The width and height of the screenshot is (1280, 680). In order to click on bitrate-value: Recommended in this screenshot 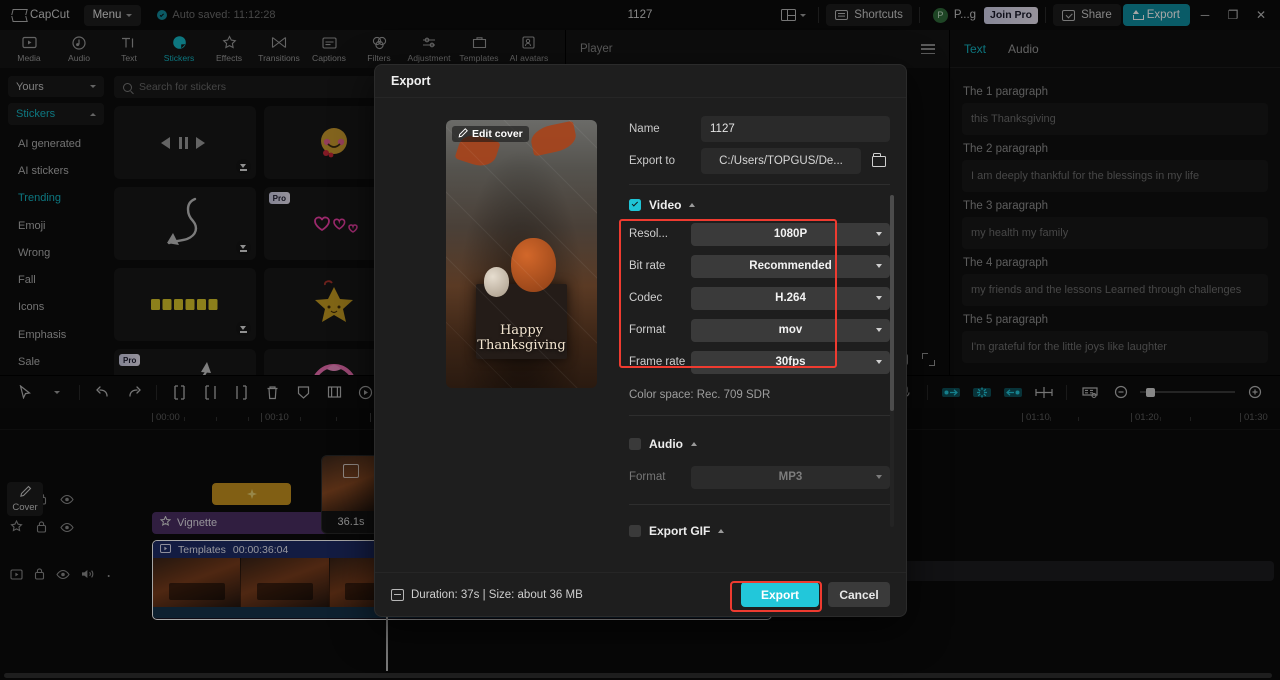, I will do `click(790, 266)`.